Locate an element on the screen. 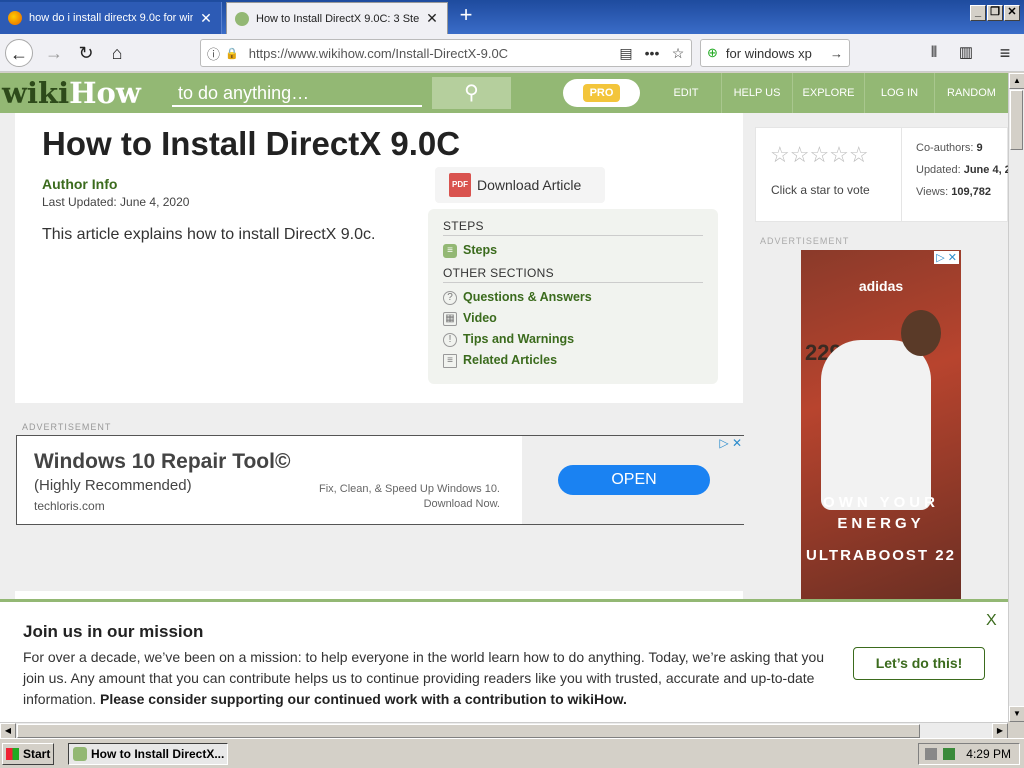  scroll-up-icon: ▲ is located at coordinates (1016, 81).